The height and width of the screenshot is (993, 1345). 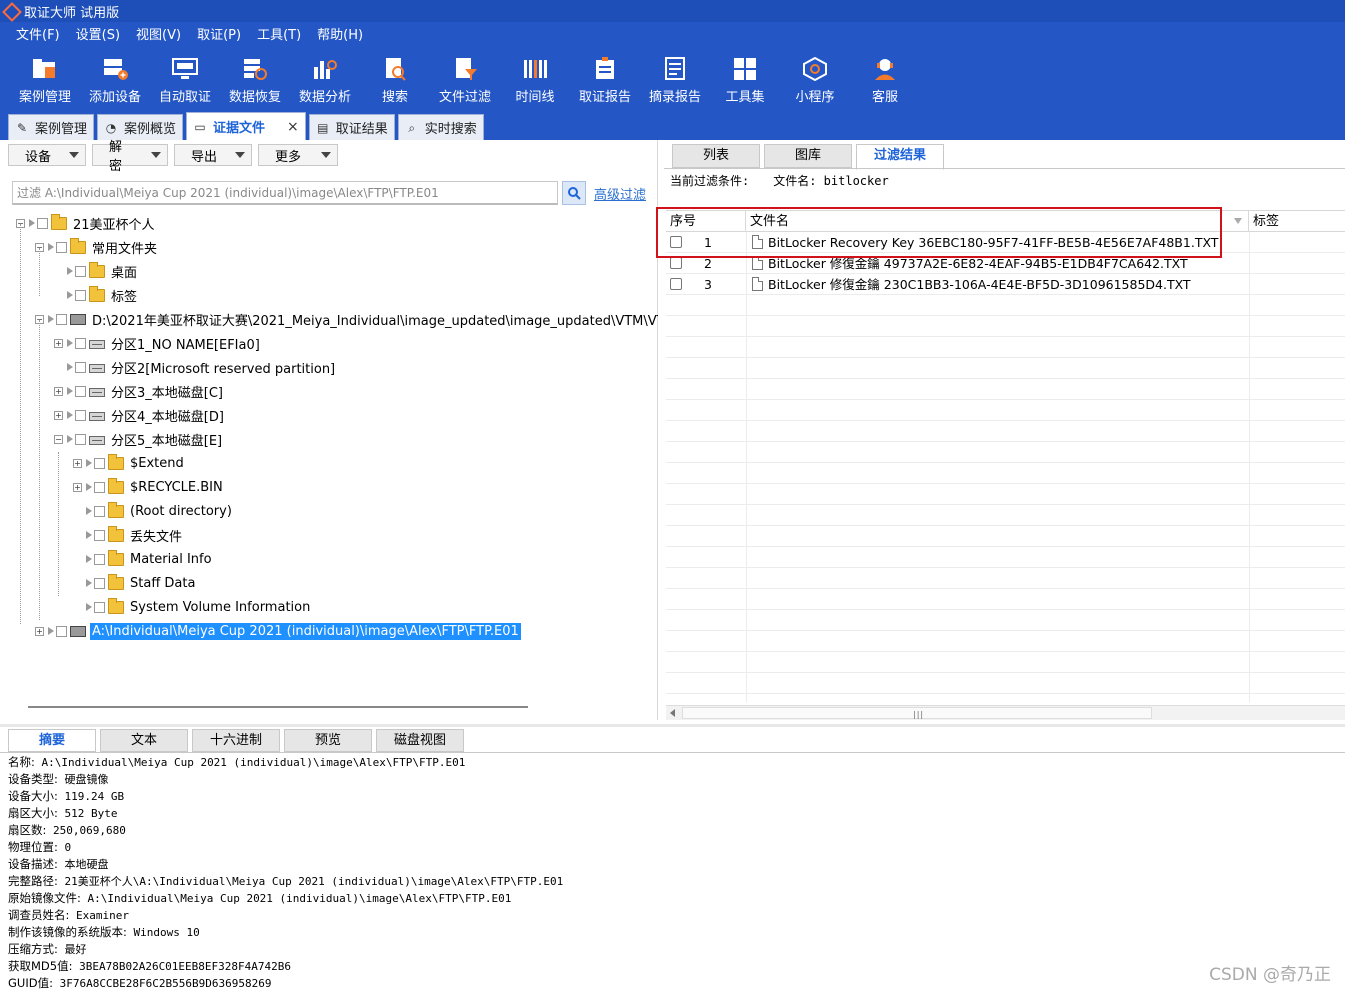 I want to click on filter-funnel-icon, so click(x=1238, y=221).